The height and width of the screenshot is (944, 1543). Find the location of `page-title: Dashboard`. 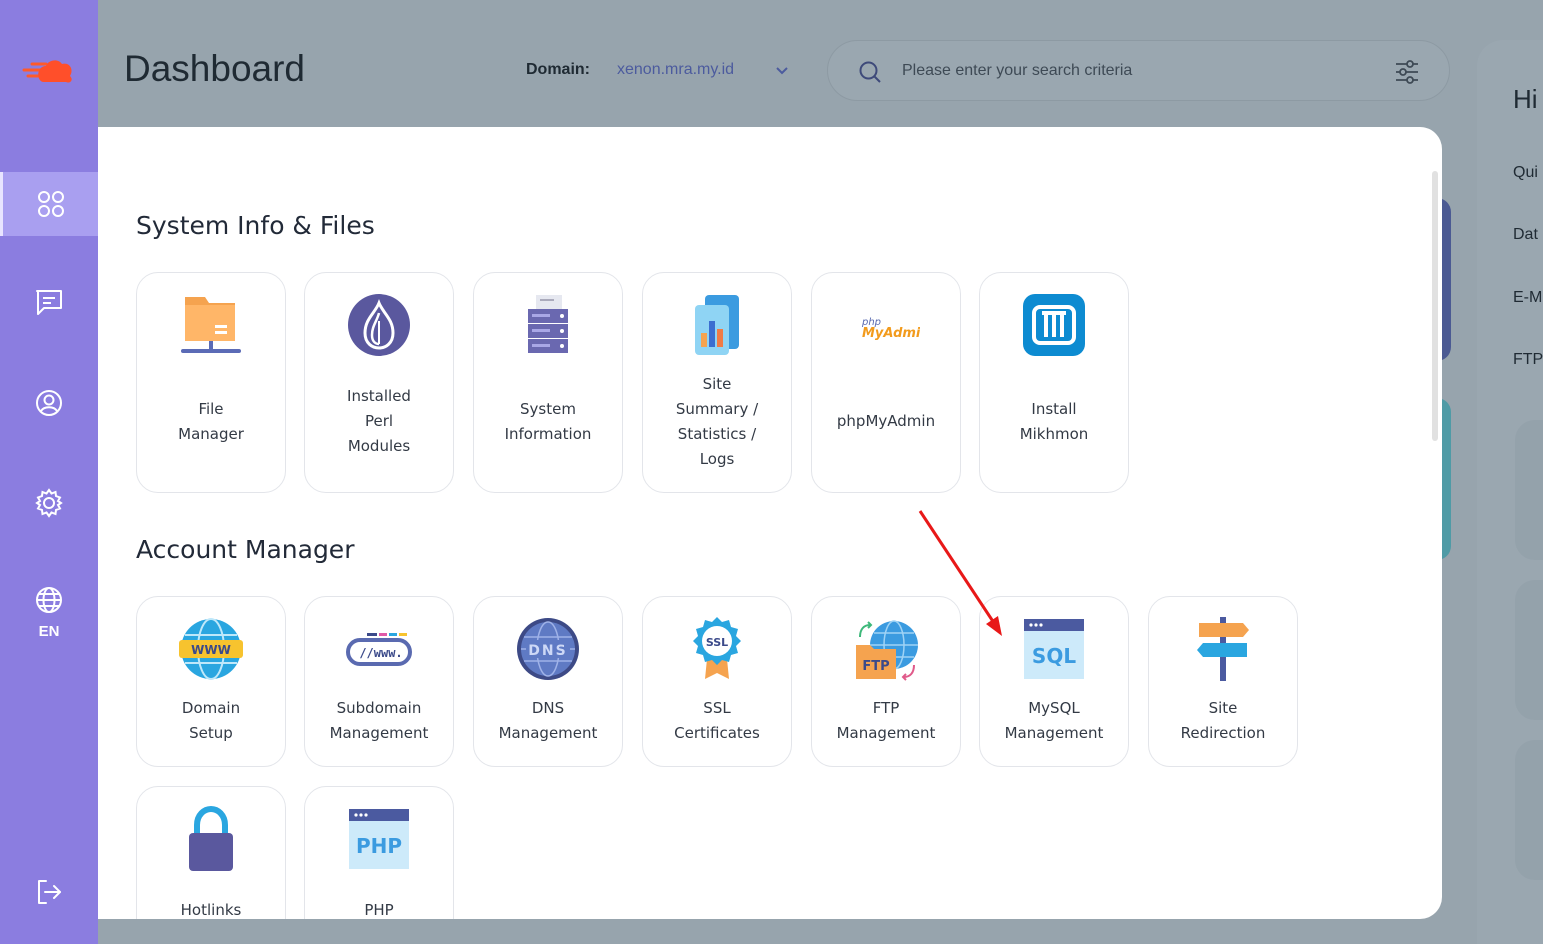

page-title: Dashboard is located at coordinates (215, 68).